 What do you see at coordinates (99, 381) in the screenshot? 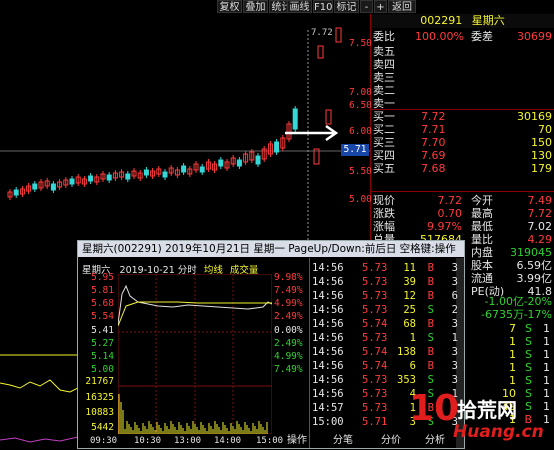
I see `intraday-price-label: 21767` at bounding box center [99, 381].